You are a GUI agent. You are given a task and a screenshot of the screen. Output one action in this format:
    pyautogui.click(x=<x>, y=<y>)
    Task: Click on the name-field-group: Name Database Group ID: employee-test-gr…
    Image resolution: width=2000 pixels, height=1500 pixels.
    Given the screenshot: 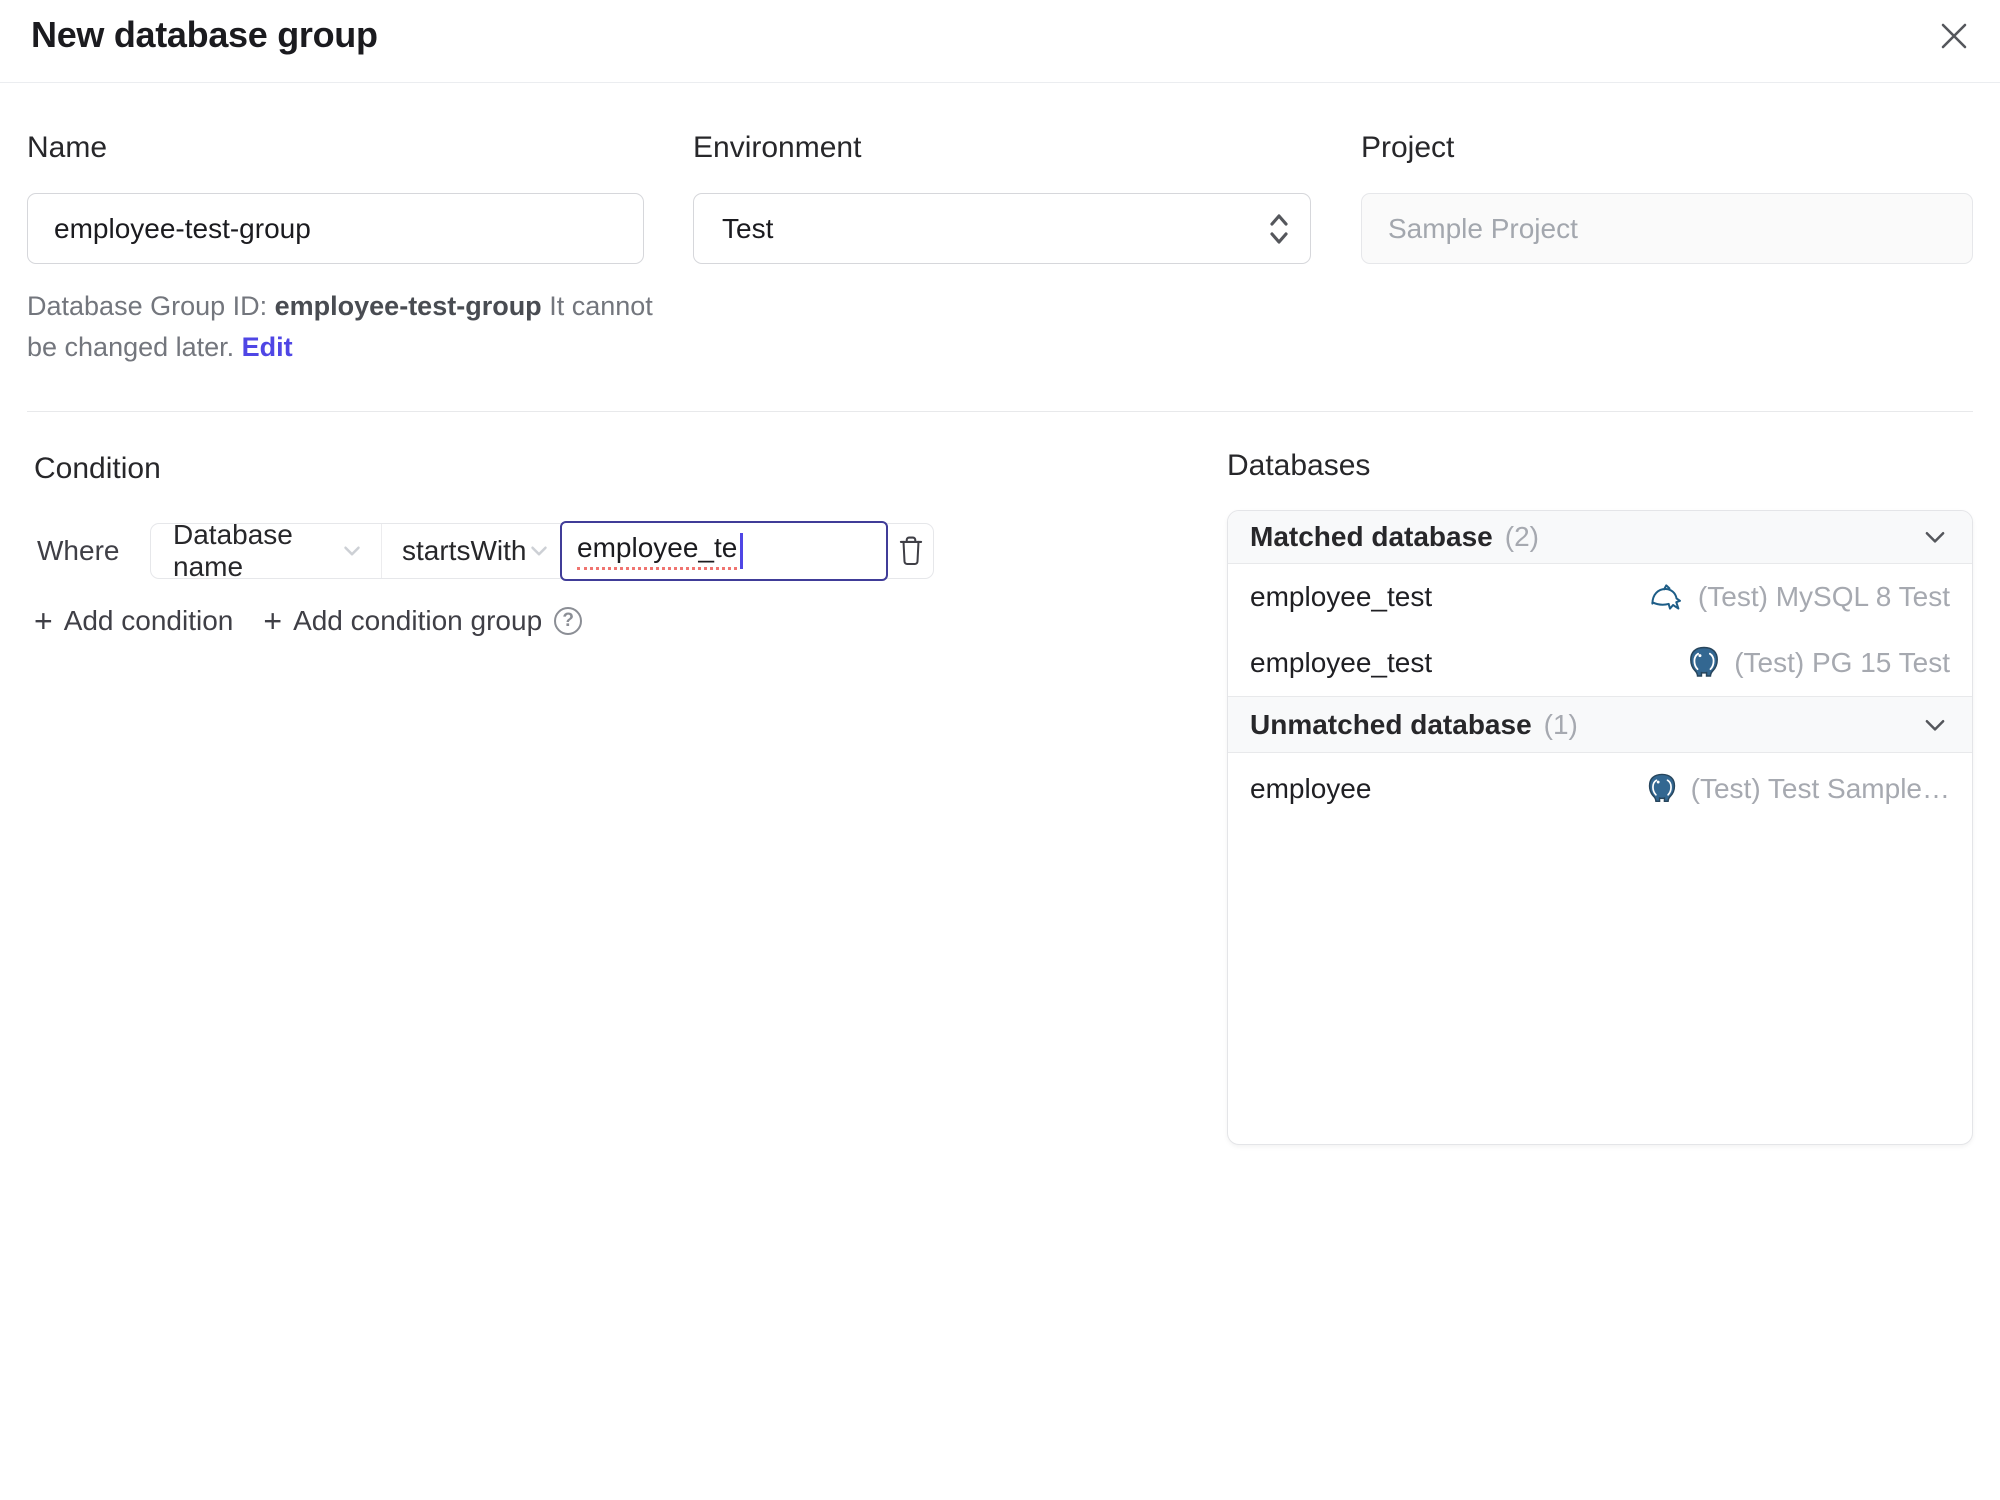 What is the action you would take?
    pyautogui.click(x=340, y=249)
    